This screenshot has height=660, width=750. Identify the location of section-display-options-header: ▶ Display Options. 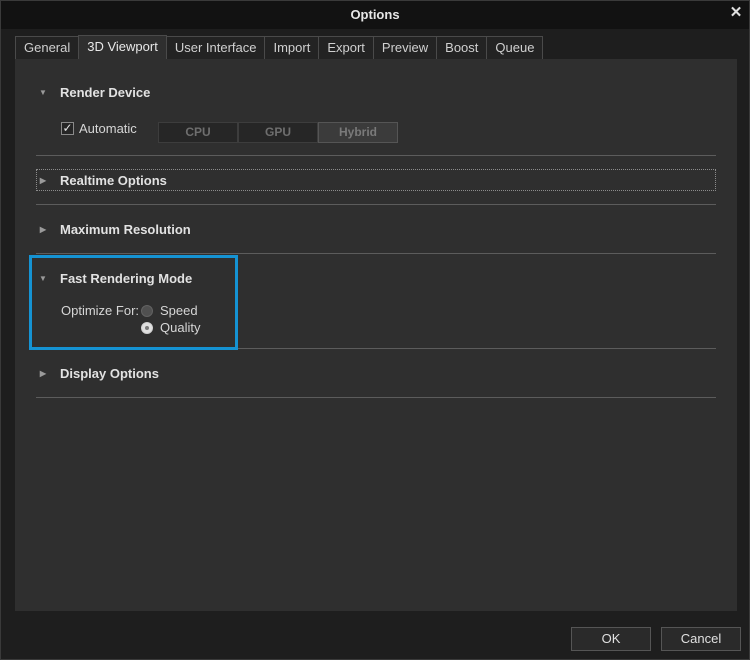
(98, 373).